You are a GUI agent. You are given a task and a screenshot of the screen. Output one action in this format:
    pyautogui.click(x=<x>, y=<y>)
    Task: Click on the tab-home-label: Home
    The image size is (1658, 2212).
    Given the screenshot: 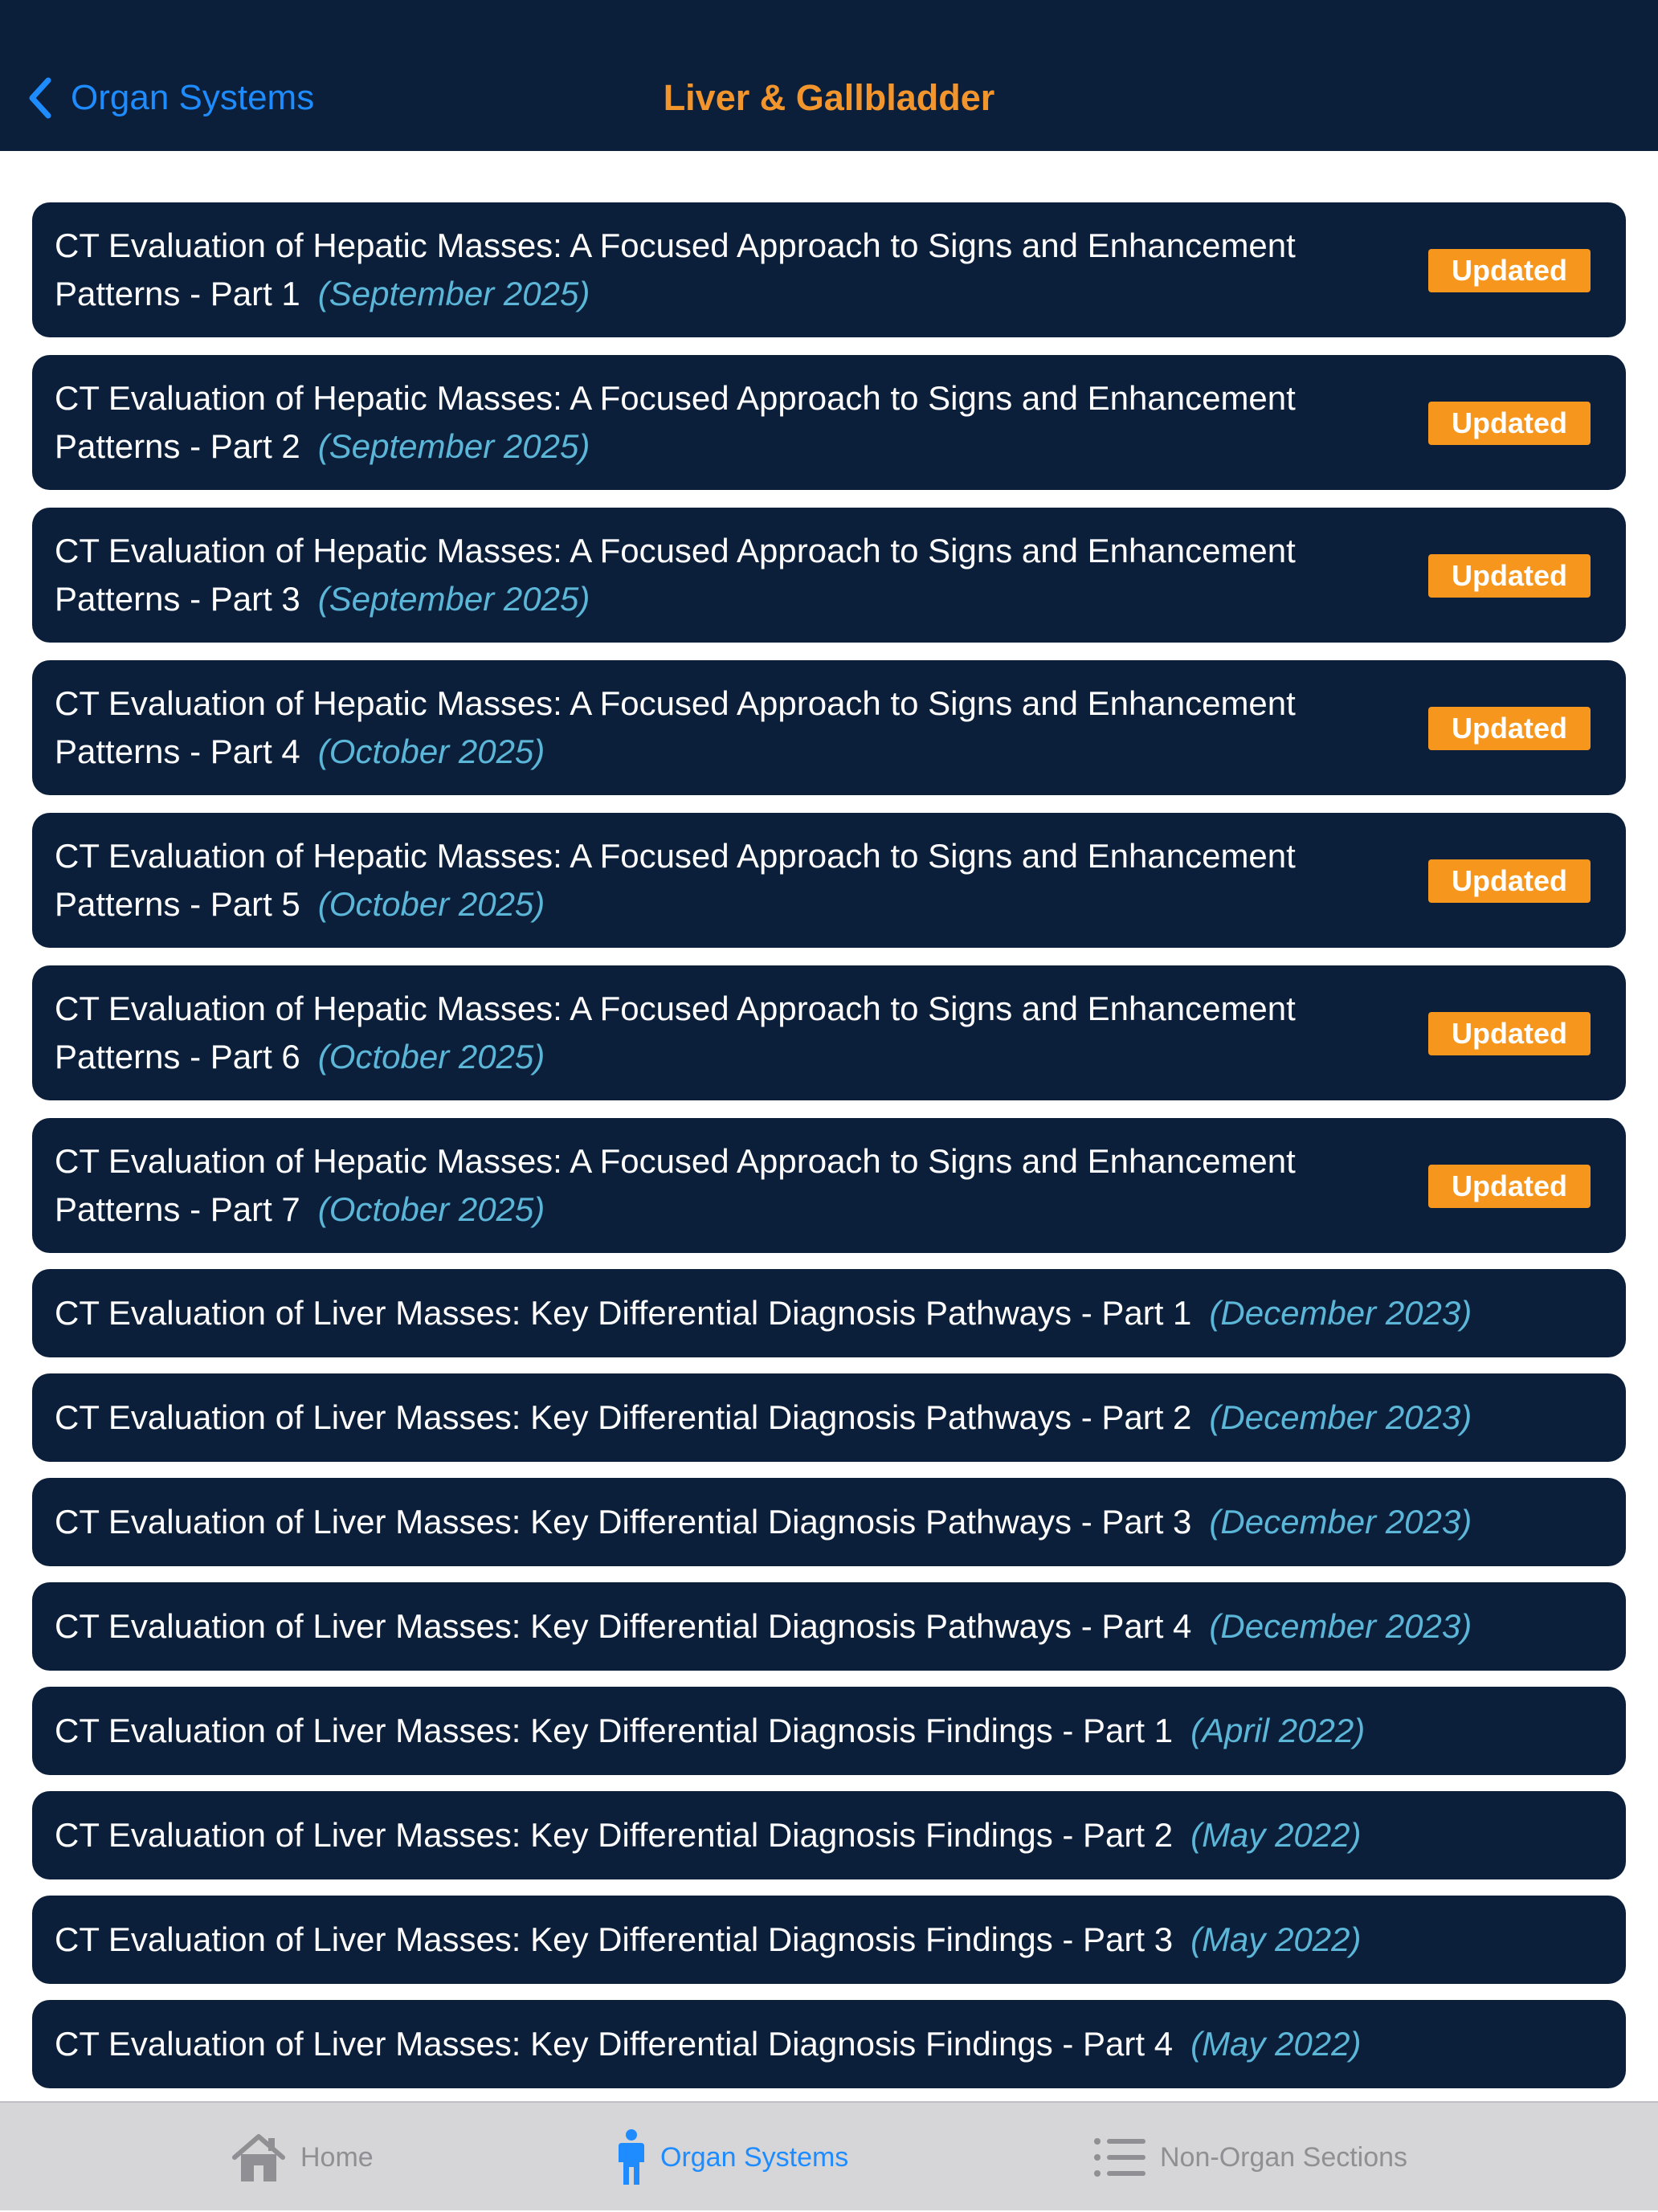 What is the action you would take?
    pyautogui.click(x=337, y=2157)
    